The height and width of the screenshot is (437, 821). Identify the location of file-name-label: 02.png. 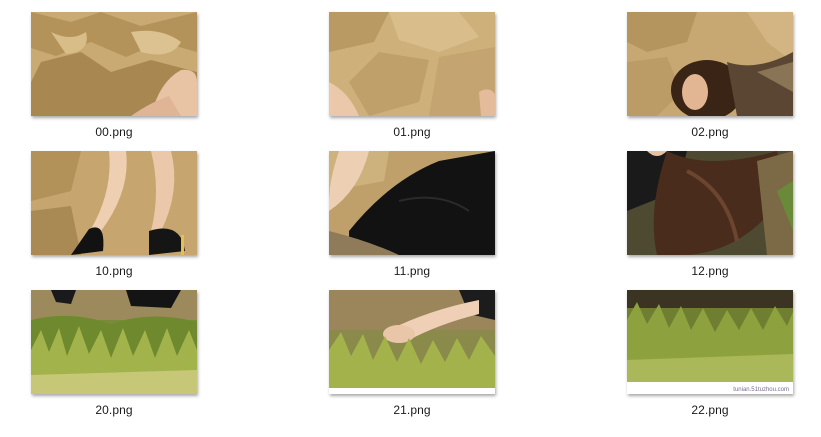
(710, 132).